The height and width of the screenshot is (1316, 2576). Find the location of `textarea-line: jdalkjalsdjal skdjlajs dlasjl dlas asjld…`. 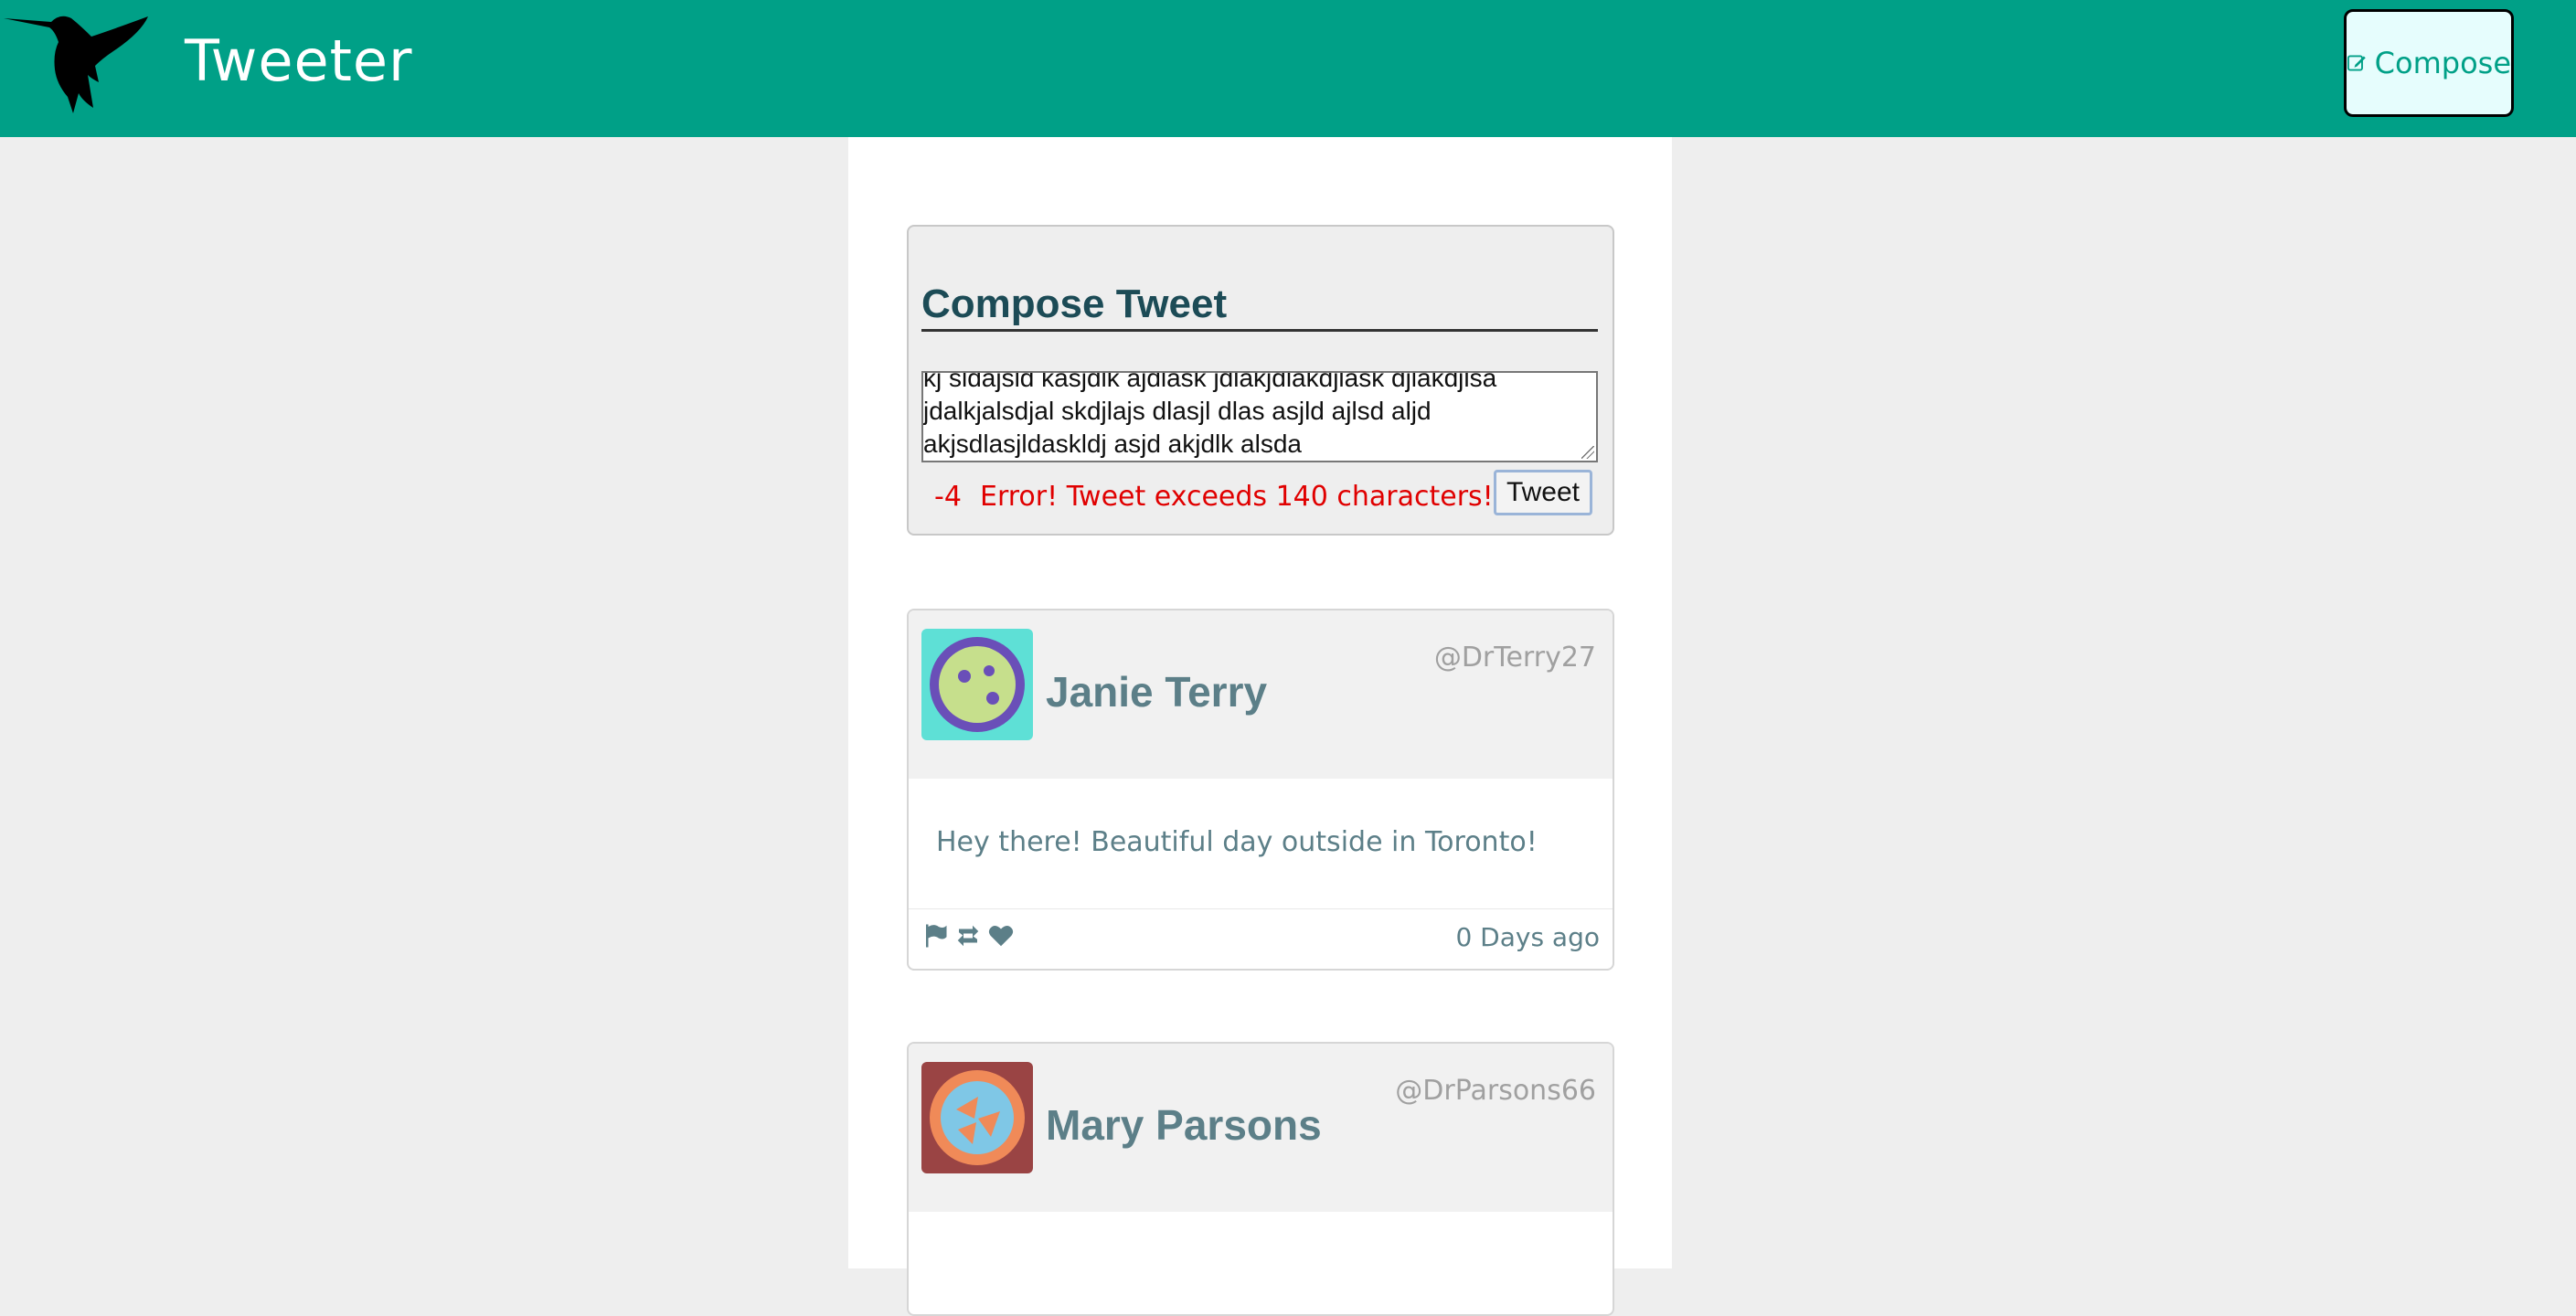

textarea-line: jdalkjalsdjal skdjlajs dlasjl dlas asjld… is located at coordinates (1177, 411).